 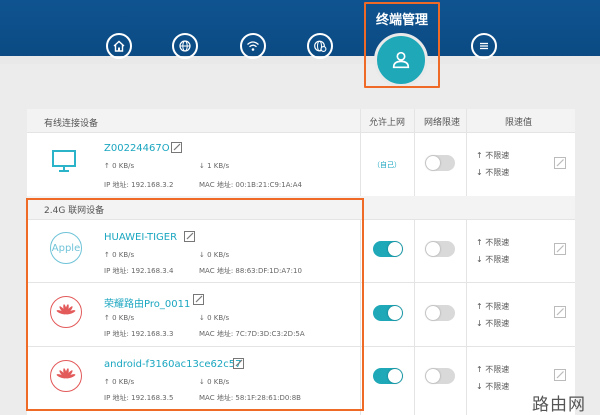 I want to click on upload-speed: ↑ 0 KB/s, so click(x=119, y=166).